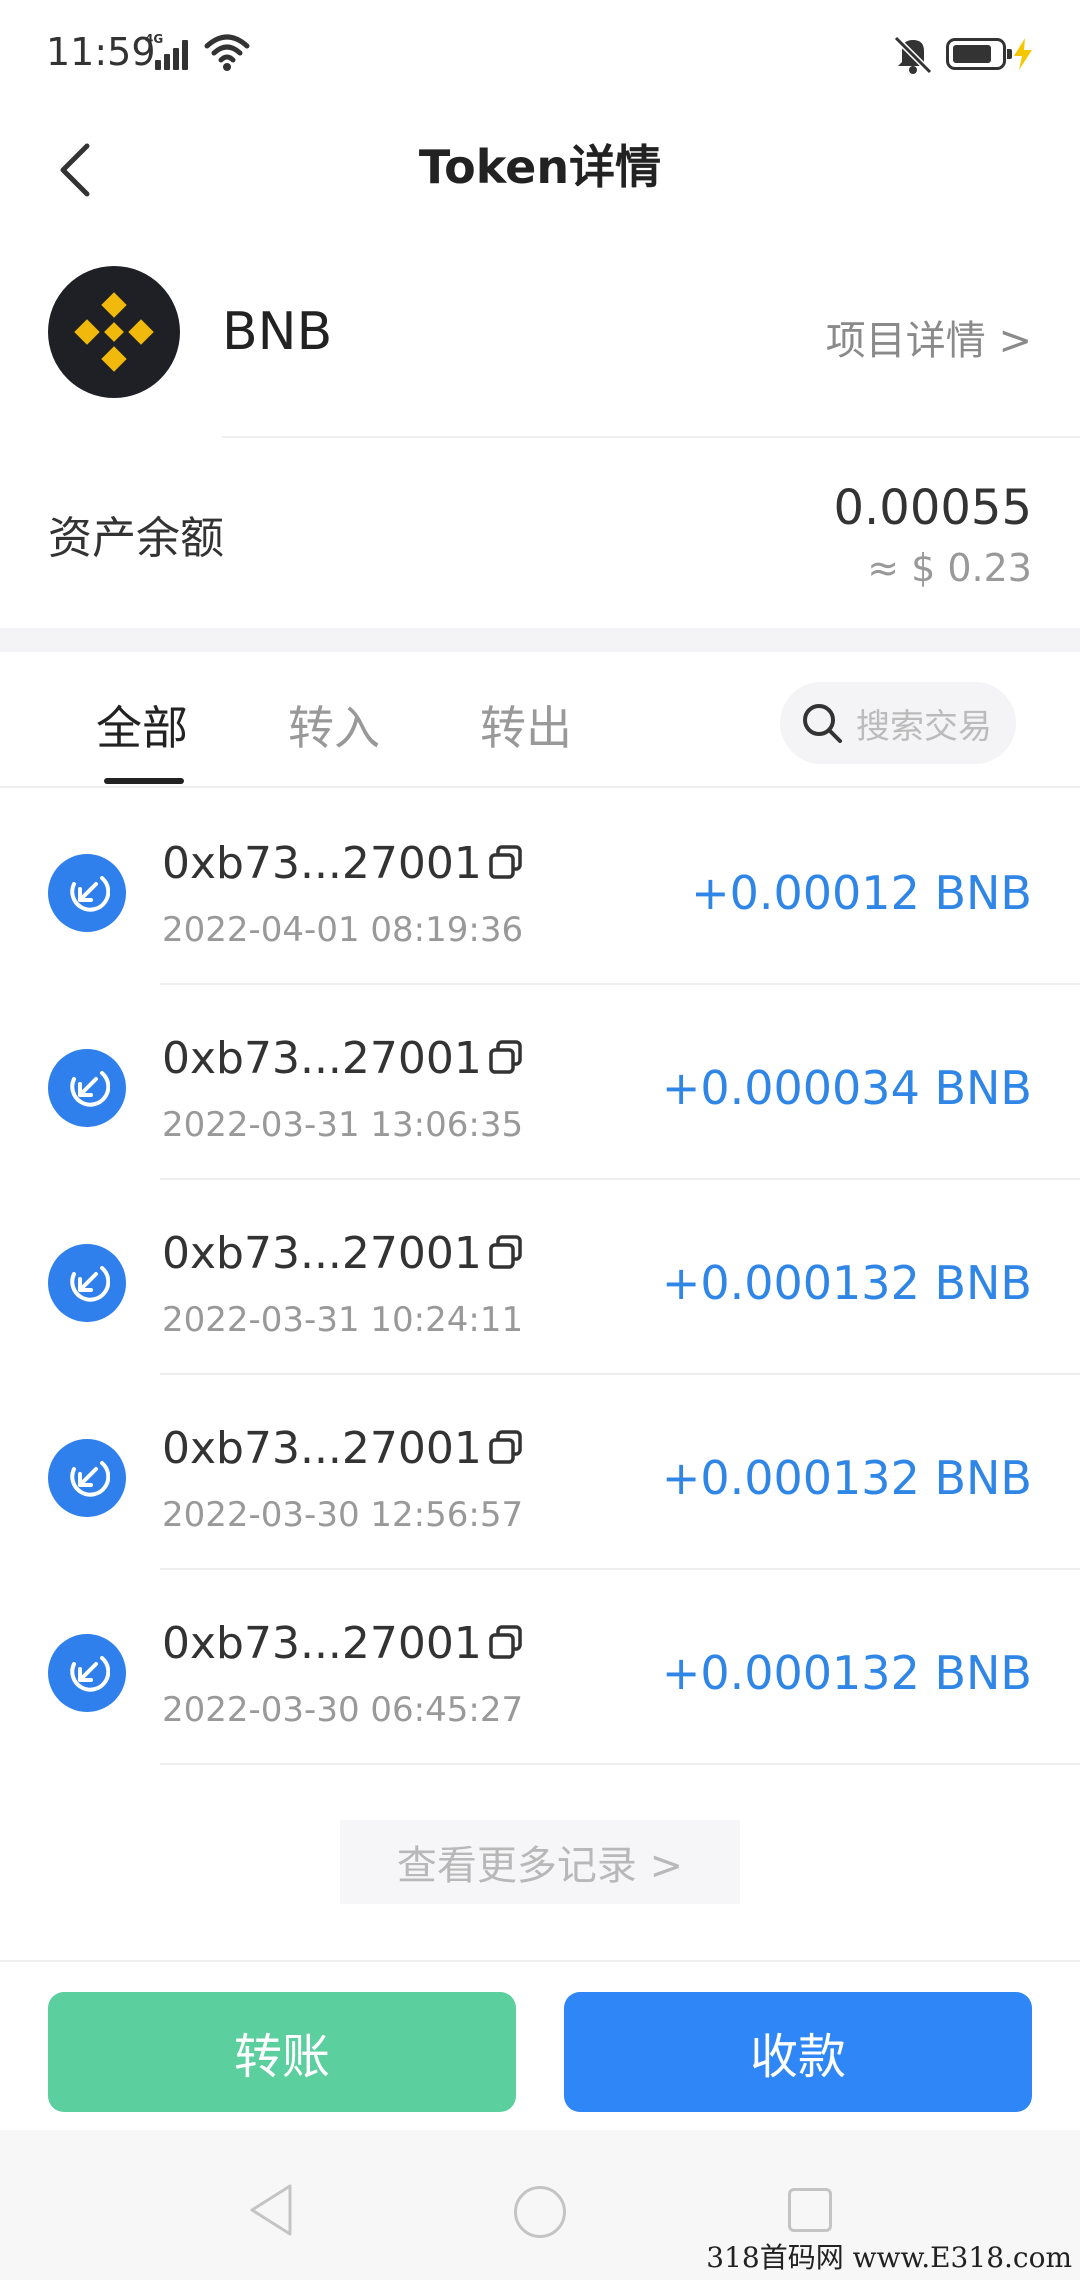 The image size is (1080, 2280). What do you see at coordinates (540, 1862) in the screenshot?
I see `view-more-records-button: 查看更多记录 >` at bounding box center [540, 1862].